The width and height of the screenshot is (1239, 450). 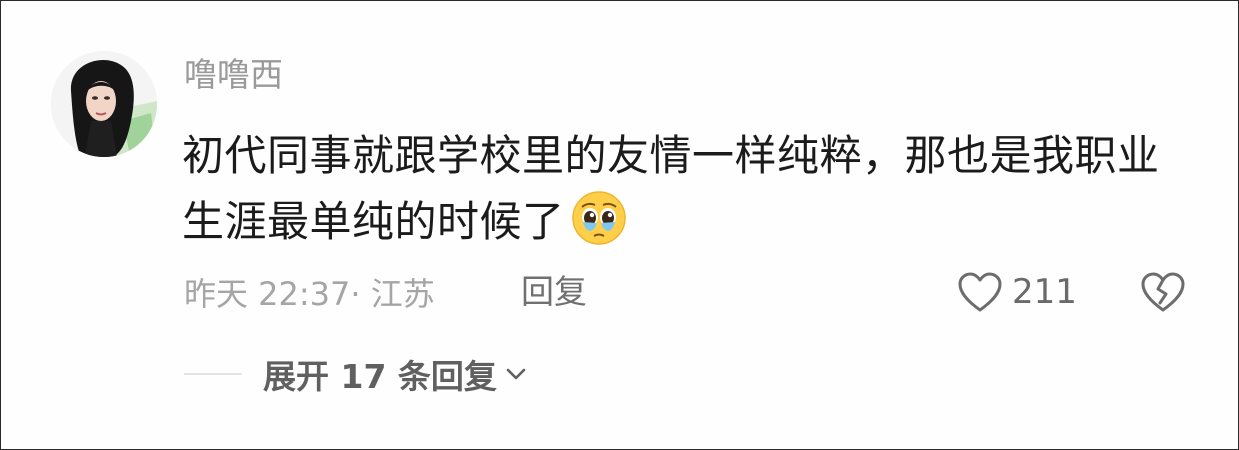 I want to click on comment-text-line-1: 初代同事就跟学校里的友情一样纯粹，那也是我职业, so click(x=671, y=155).